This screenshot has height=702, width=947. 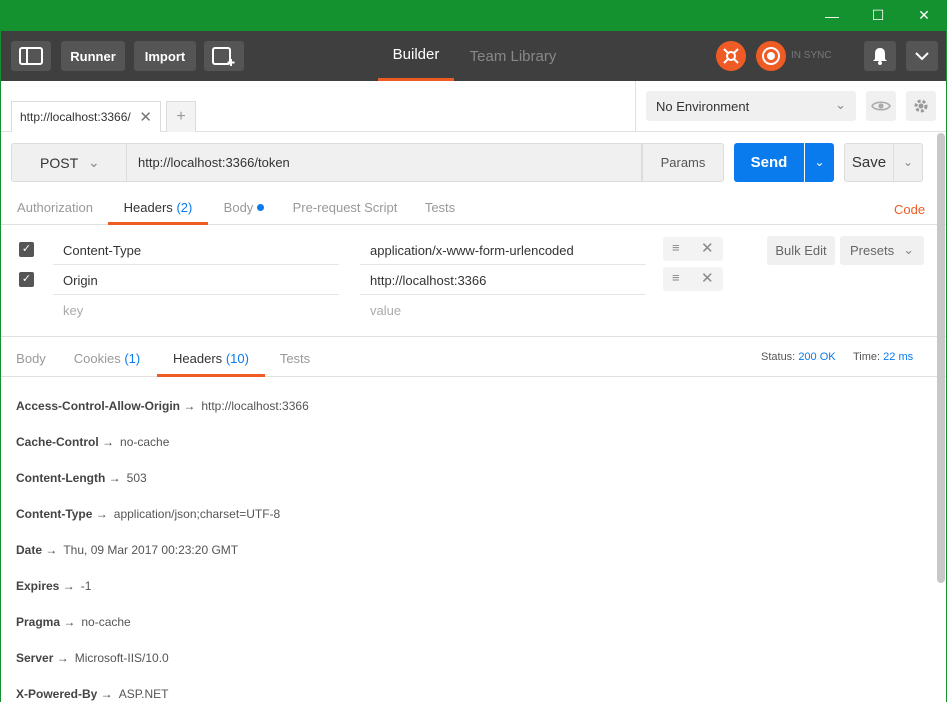 I want to click on window-titlebar: — ☐ ✕, so click(x=473, y=15).